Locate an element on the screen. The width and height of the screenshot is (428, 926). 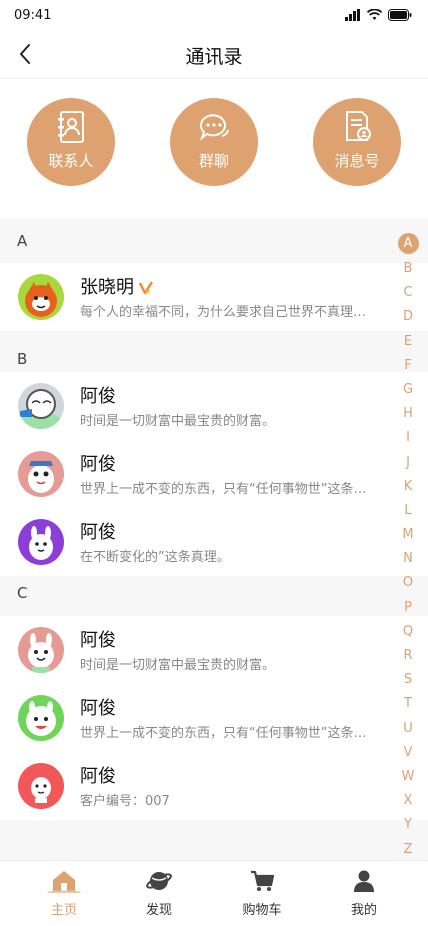
cart-icon is located at coordinates (263, 880).